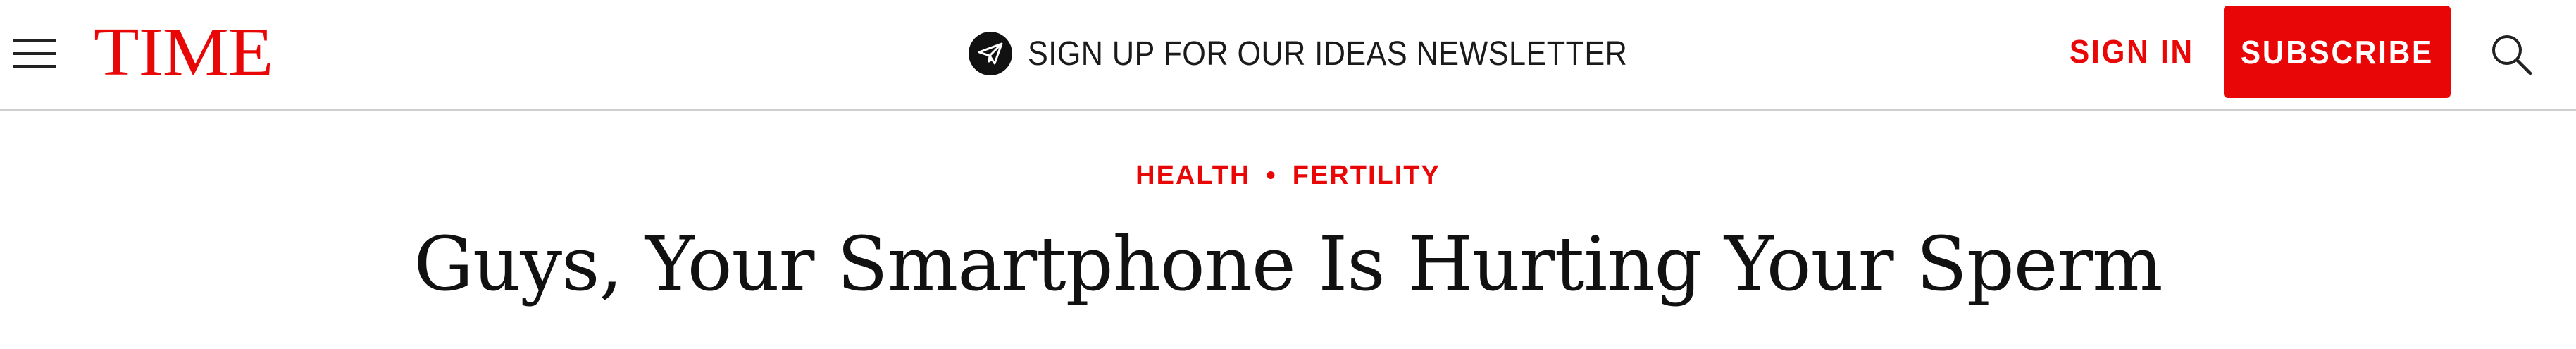  What do you see at coordinates (1328, 54) in the screenshot?
I see `newsletter-label: SIGN UP FOR OUR IDEAS NEWSLETTER` at bounding box center [1328, 54].